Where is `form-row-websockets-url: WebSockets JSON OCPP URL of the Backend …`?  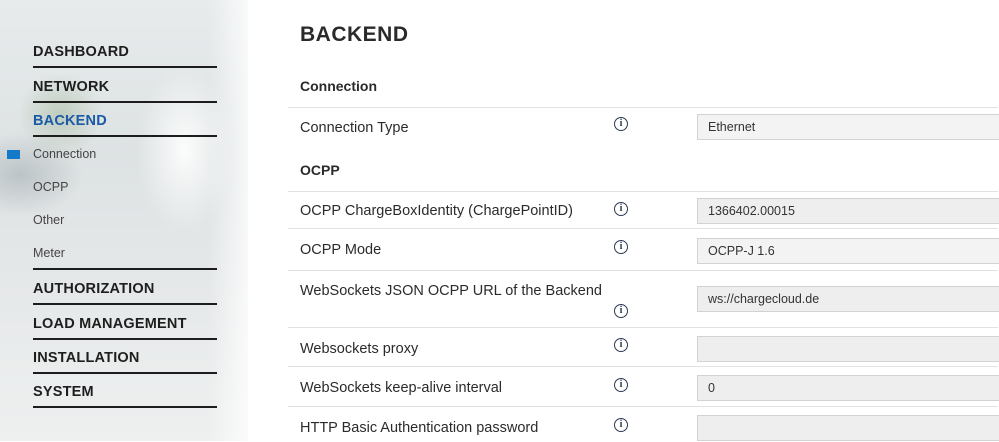 form-row-websockets-url: WebSockets JSON OCPP URL of the Backend … is located at coordinates (643, 299).